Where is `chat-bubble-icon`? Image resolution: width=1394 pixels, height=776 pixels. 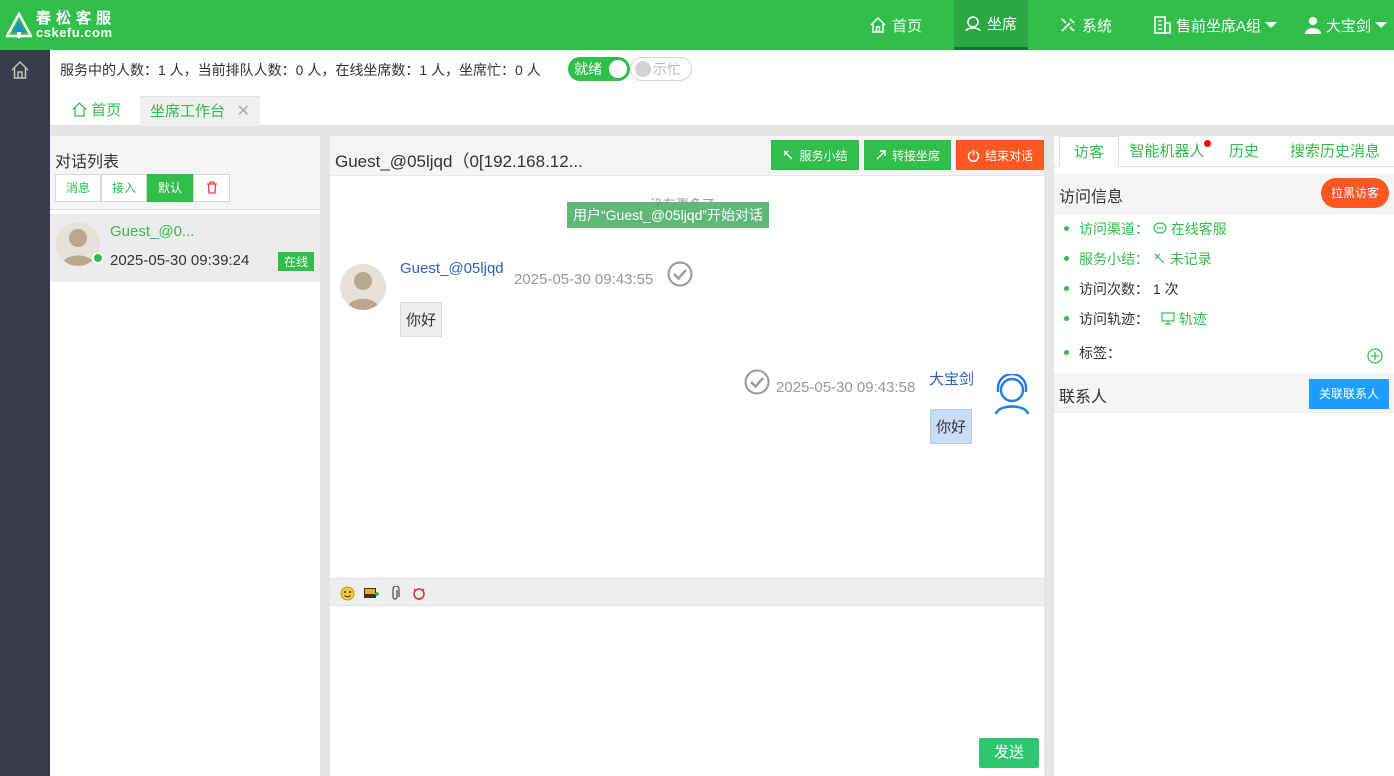
chat-bubble-icon is located at coordinates (1160, 228).